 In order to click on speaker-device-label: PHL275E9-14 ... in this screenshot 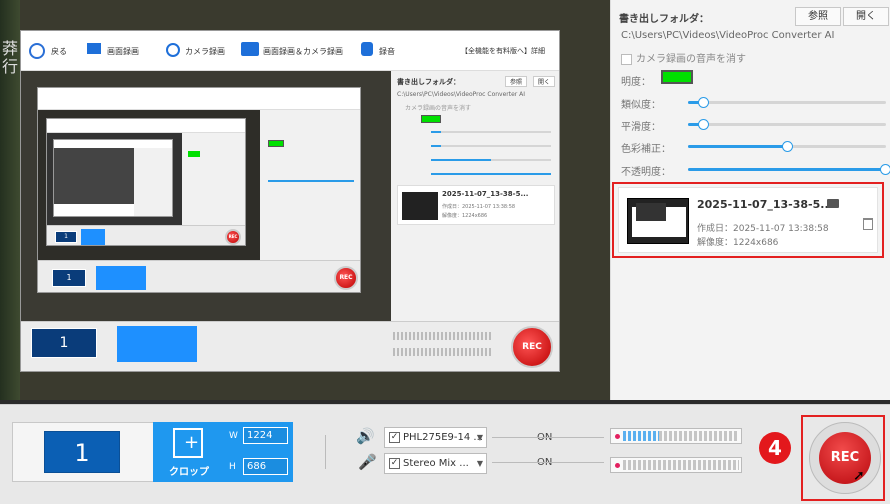, I will do `click(443, 437)`.